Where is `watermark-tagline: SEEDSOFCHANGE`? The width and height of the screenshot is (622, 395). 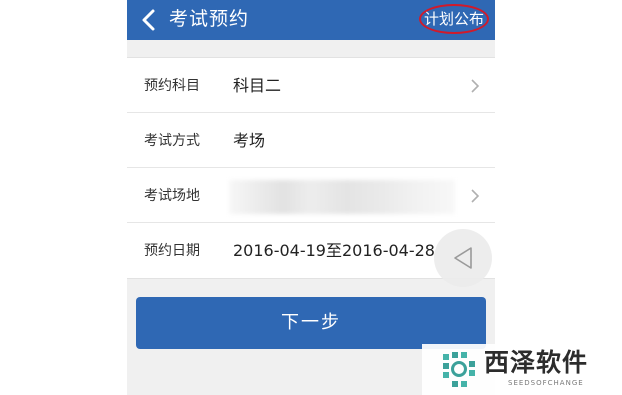
watermark-tagline: SEEDSOFCHANGE is located at coordinates (546, 383).